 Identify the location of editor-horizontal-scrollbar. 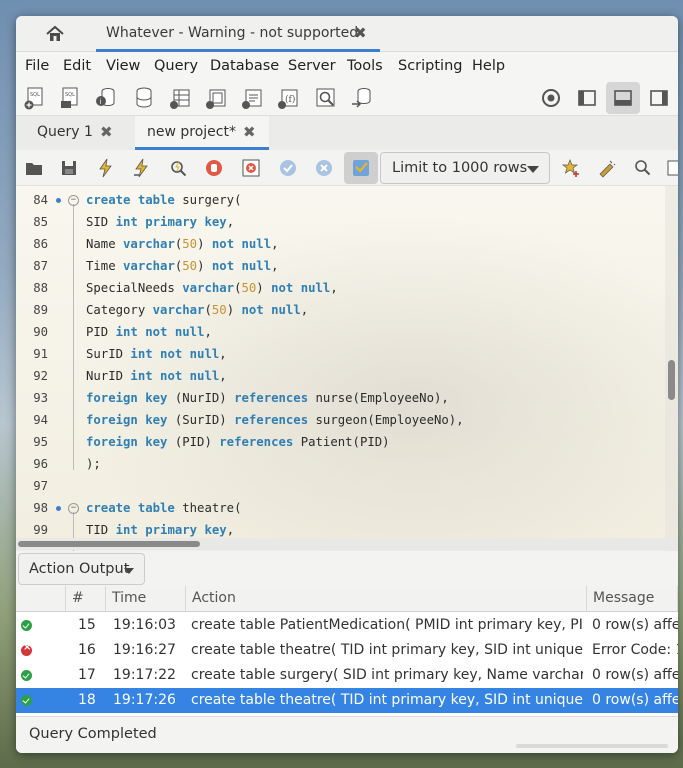
(347, 544).